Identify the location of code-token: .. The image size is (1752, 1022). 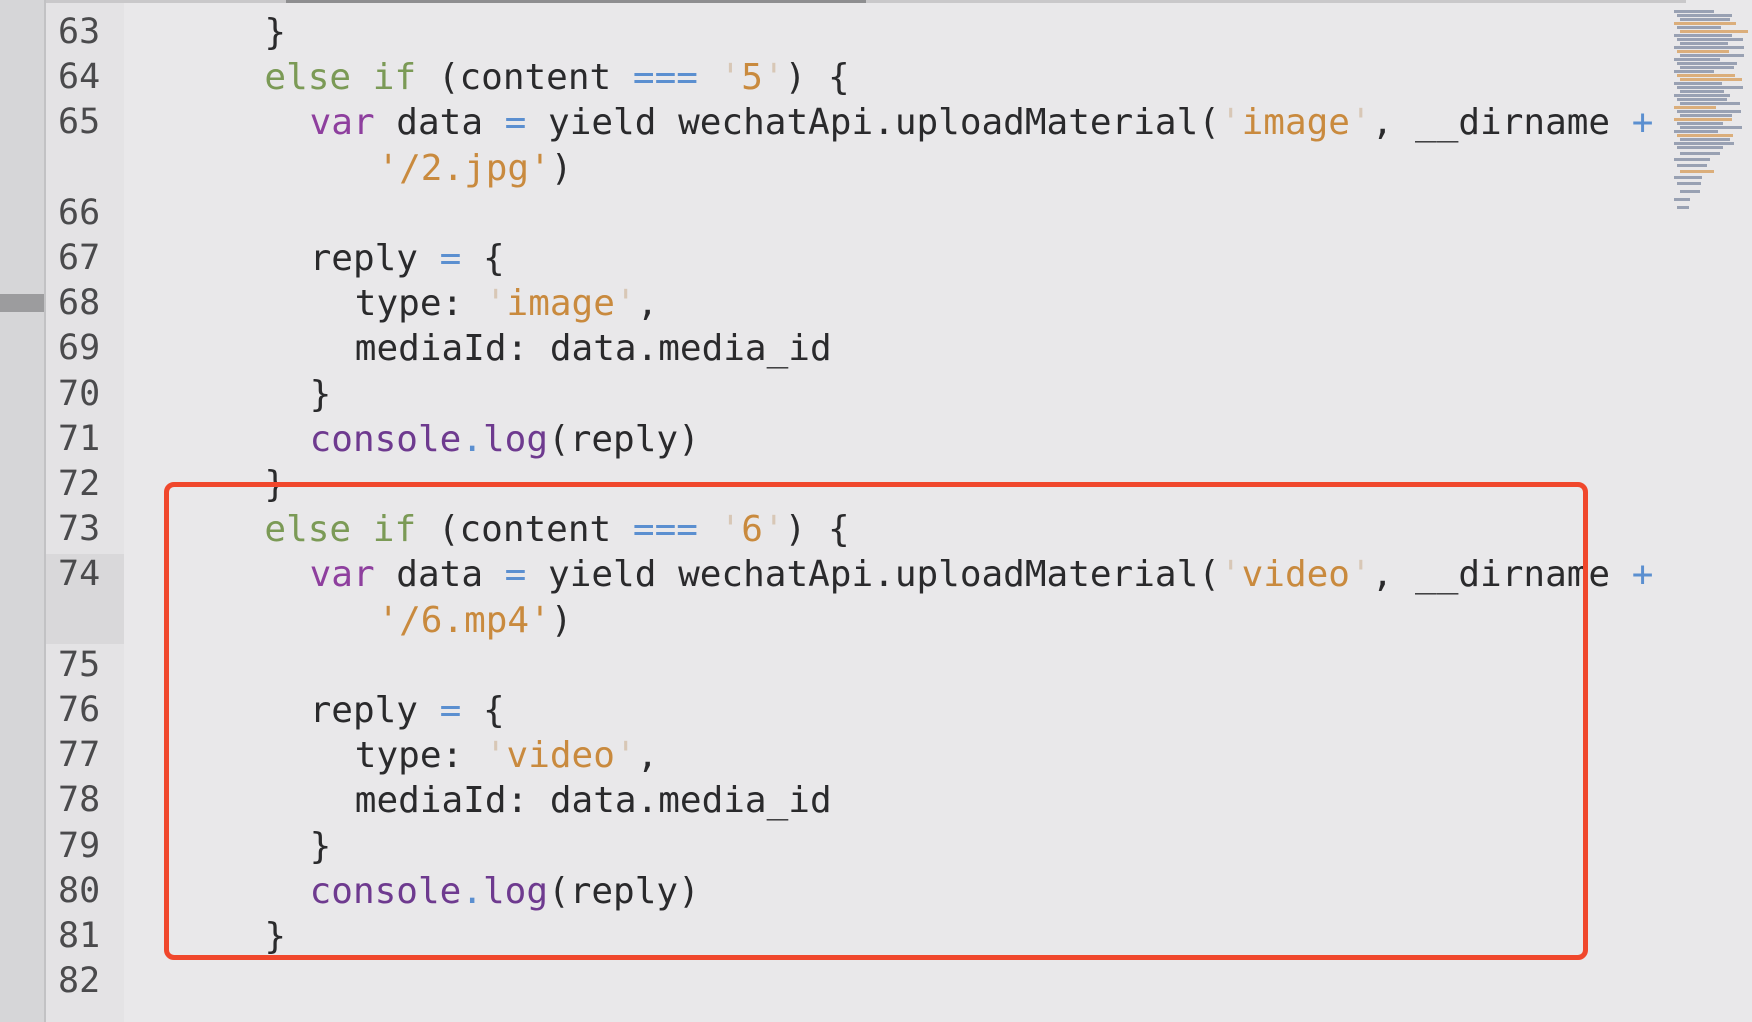
(472, 439).